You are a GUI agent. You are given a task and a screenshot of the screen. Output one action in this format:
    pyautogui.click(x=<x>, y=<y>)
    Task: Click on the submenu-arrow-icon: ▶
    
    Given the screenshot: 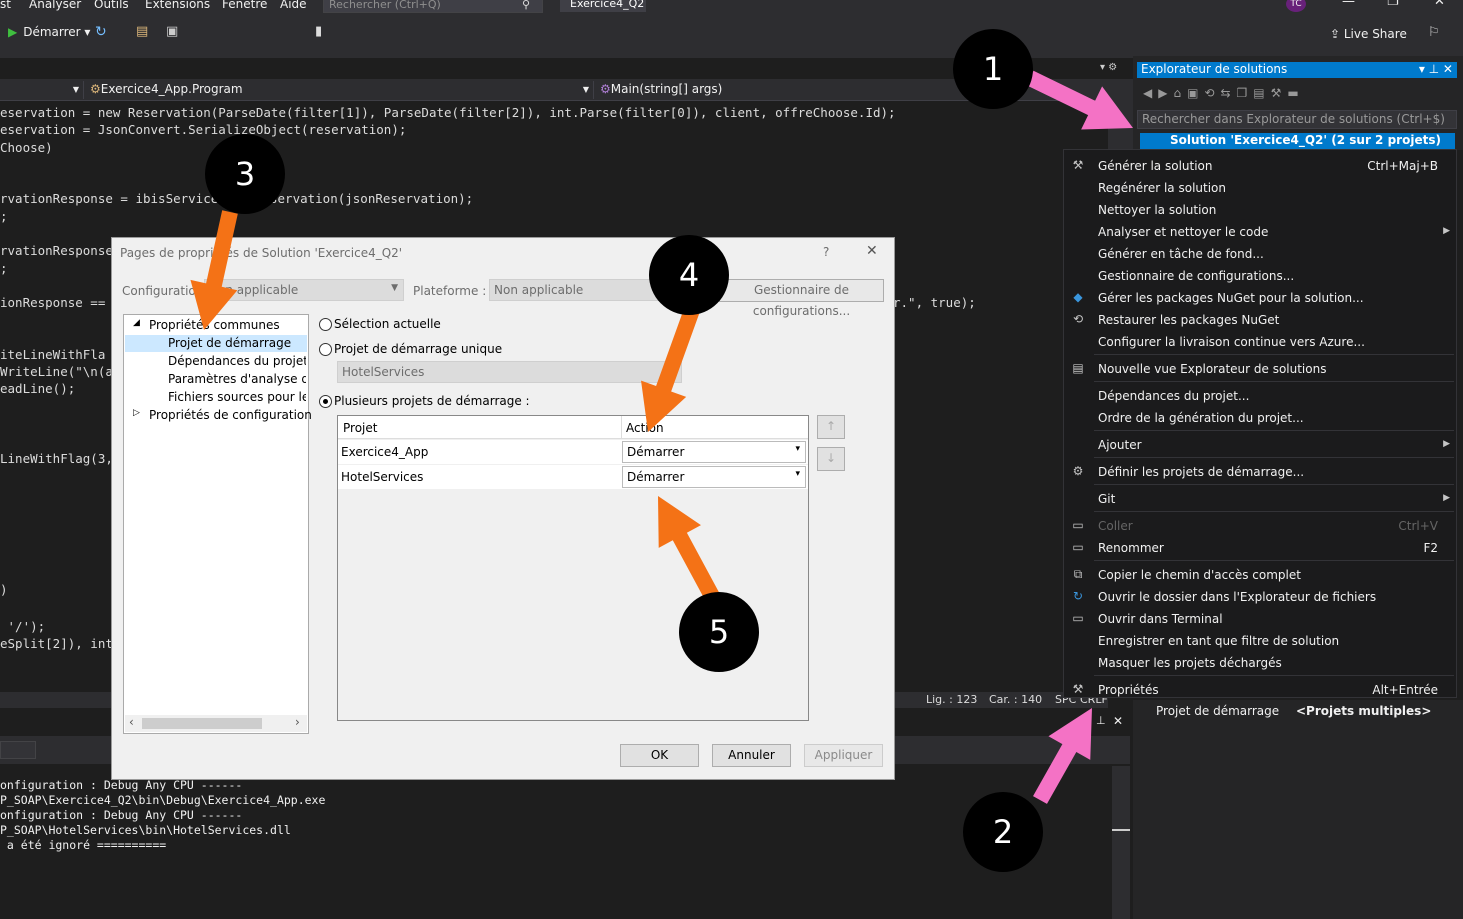 What is the action you would take?
    pyautogui.click(x=1446, y=444)
    